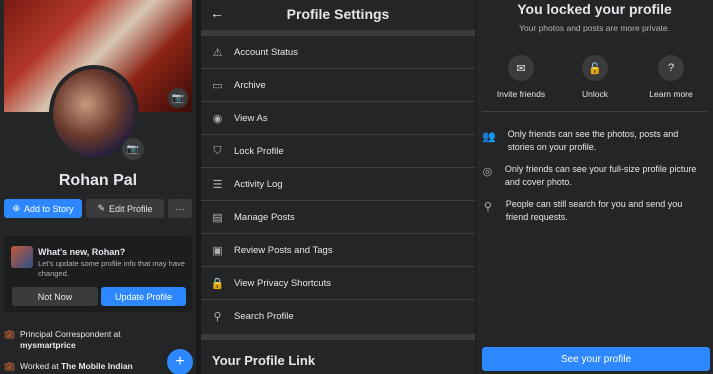 Image resolution: width=713 pixels, height=374 pixels. What do you see at coordinates (98, 180) in the screenshot?
I see `profile-name: Rohan Pal` at bounding box center [98, 180].